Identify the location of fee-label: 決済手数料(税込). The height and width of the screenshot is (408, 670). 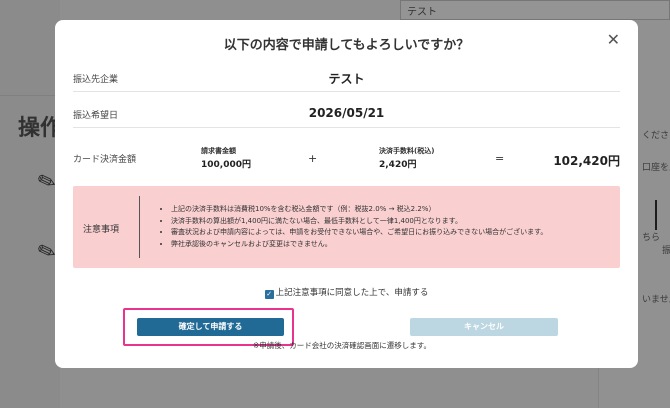
(407, 151).